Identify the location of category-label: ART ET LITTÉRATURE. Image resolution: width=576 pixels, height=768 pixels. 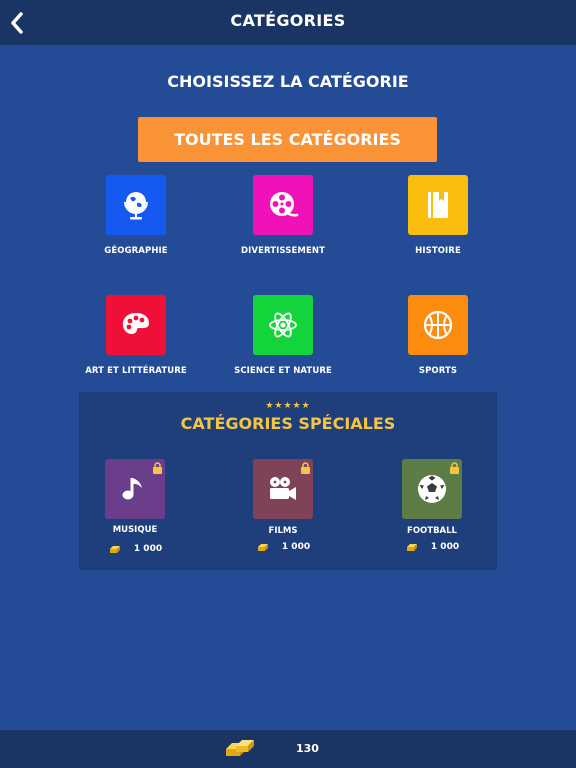
(136, 371).